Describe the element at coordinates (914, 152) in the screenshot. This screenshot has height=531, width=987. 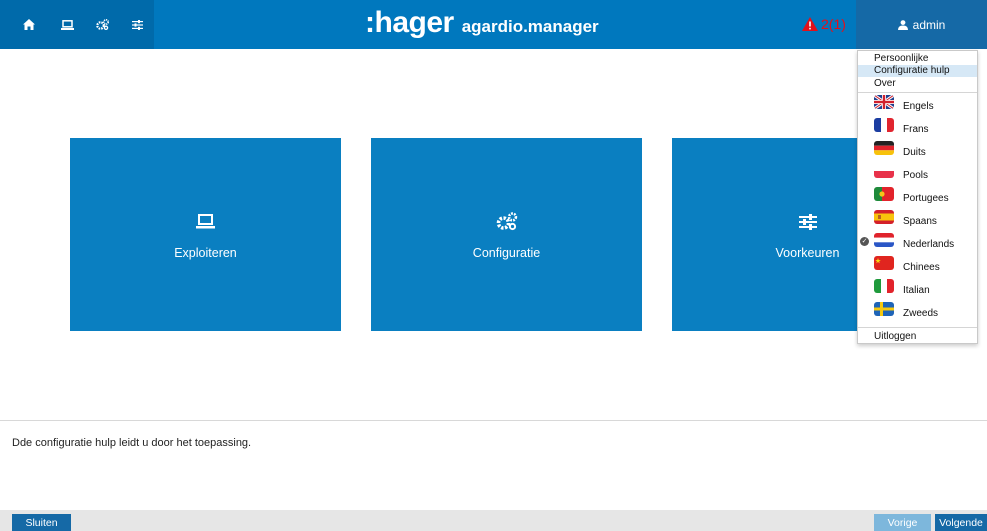
I see `language-label: Duits` at that location.